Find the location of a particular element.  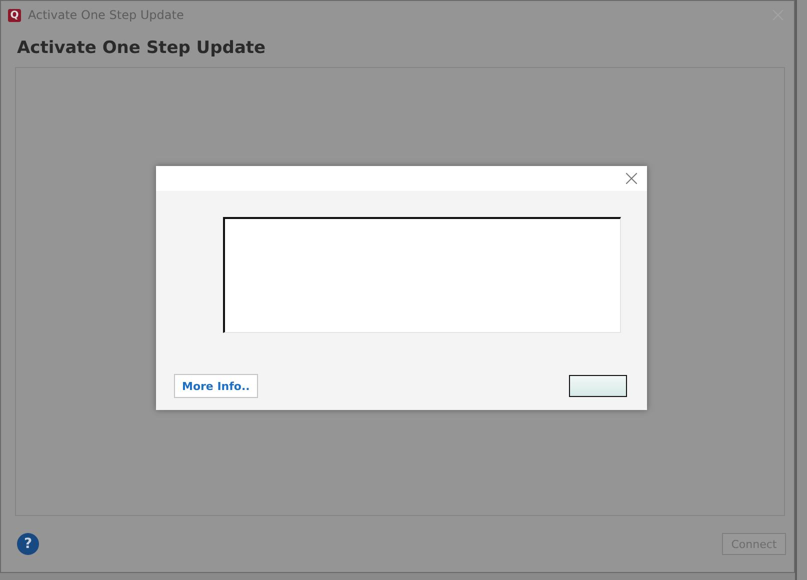

help-button: ? is located at coordinates (28, 544).